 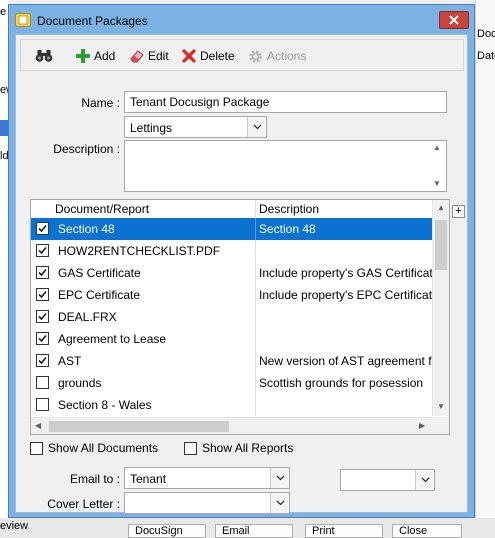 I want to click on show-all-reports-option: Show All Reports, so click(x=238, y=448).